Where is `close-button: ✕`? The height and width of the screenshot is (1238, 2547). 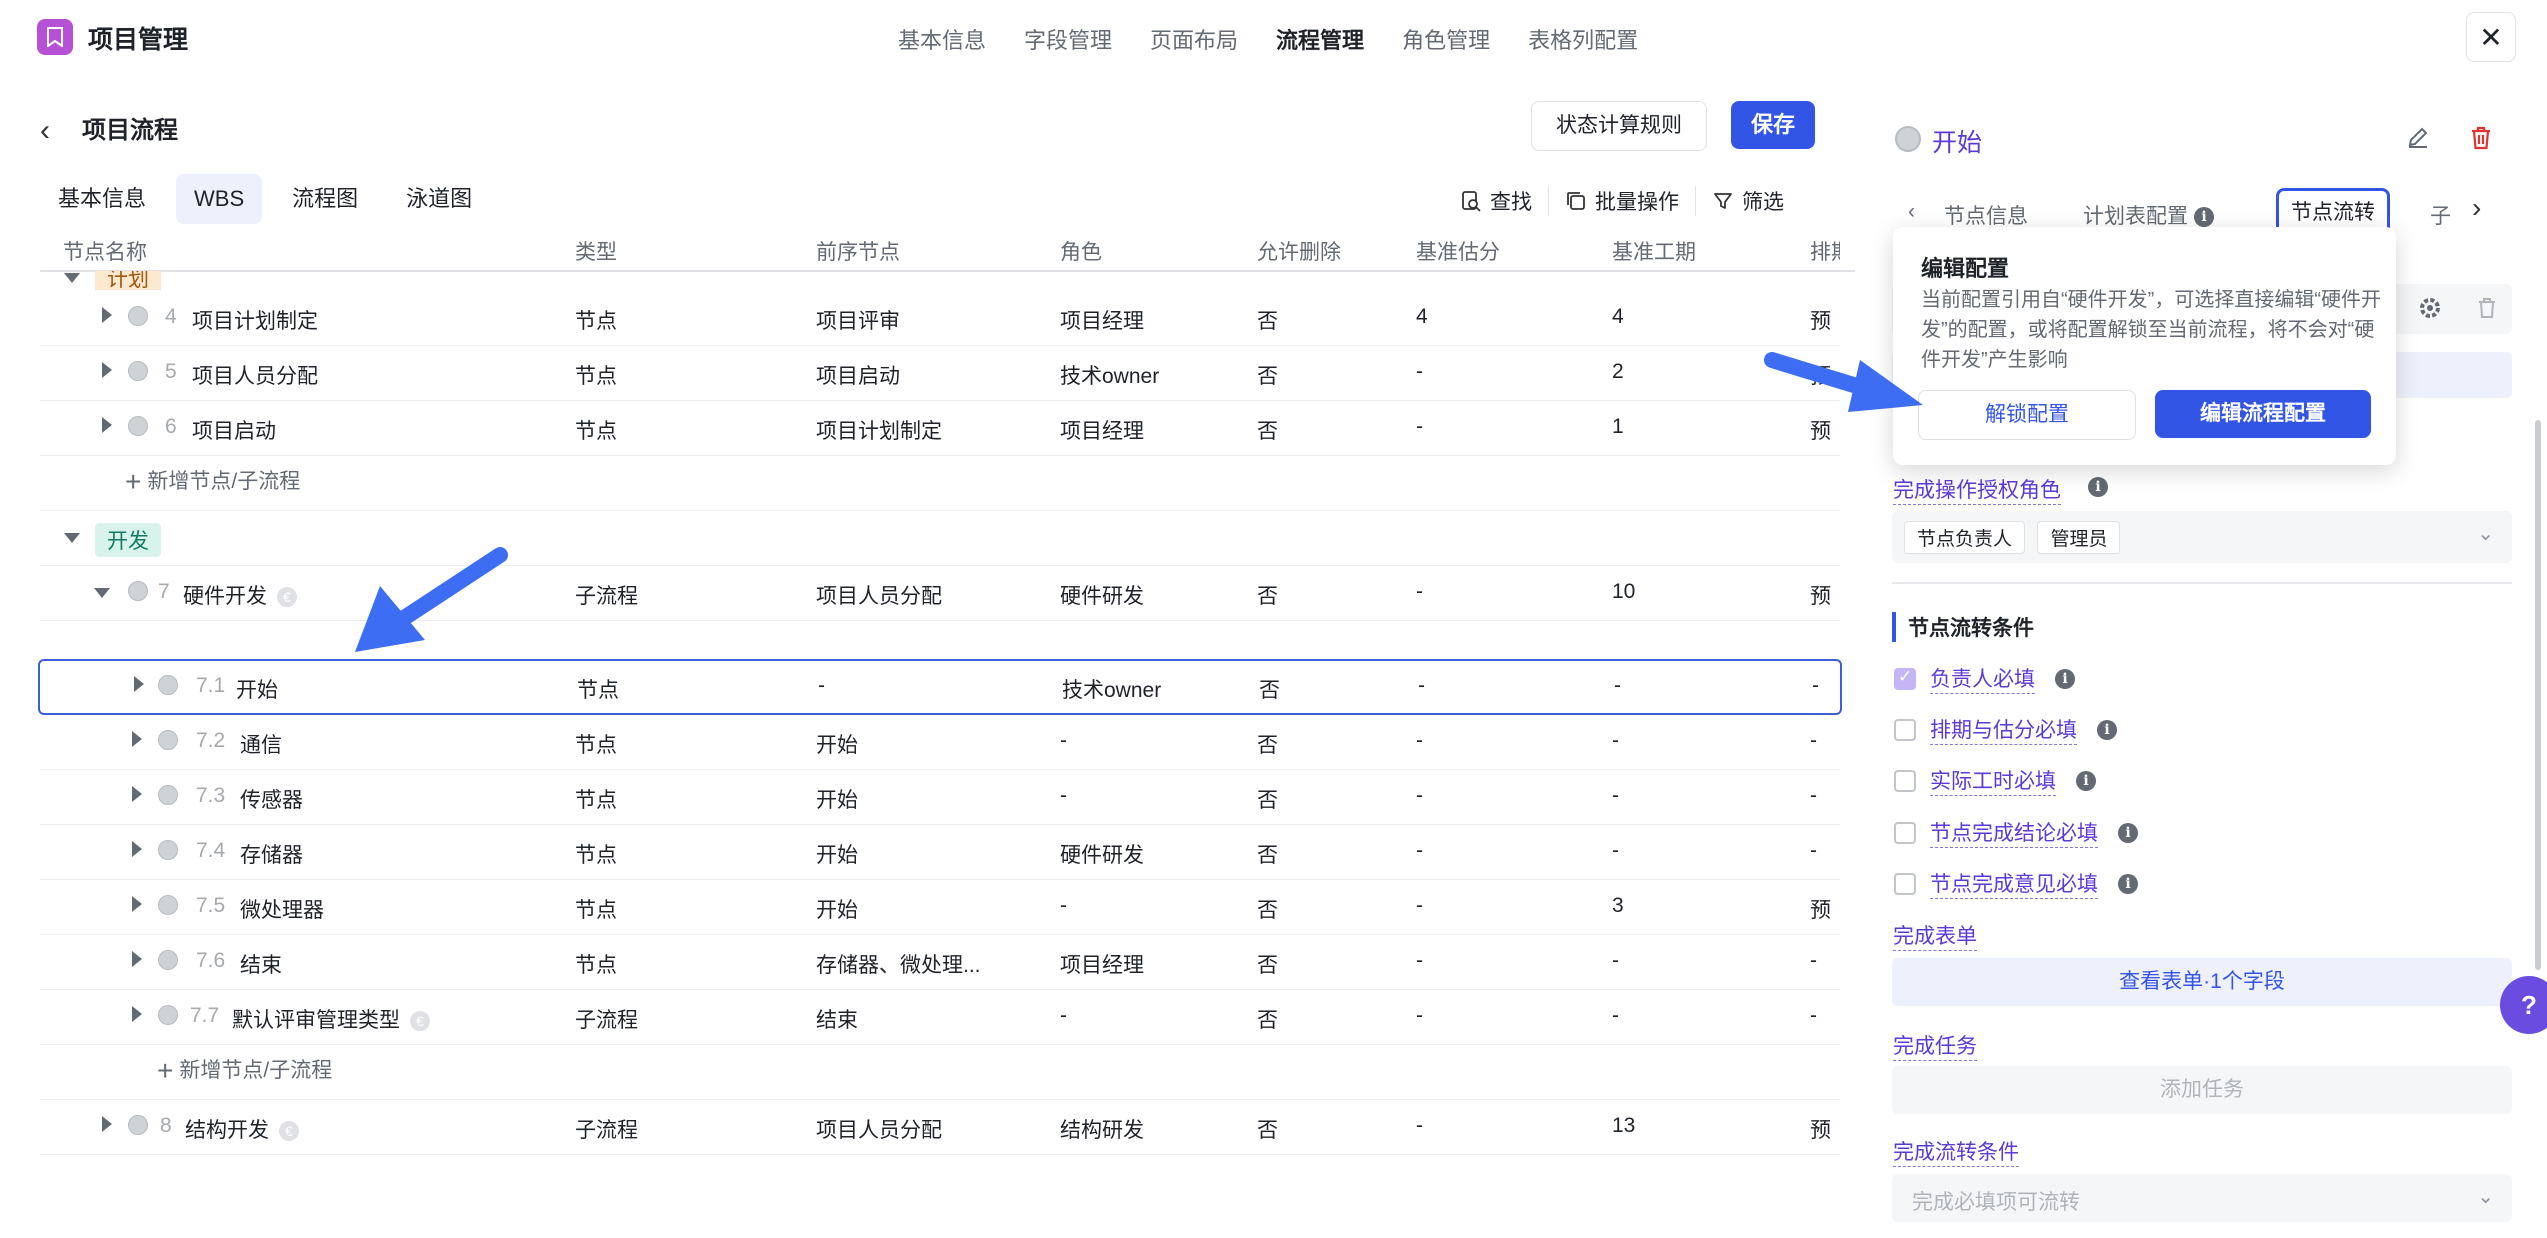 close-button: ✕ is located at coordinates (2491, 37).